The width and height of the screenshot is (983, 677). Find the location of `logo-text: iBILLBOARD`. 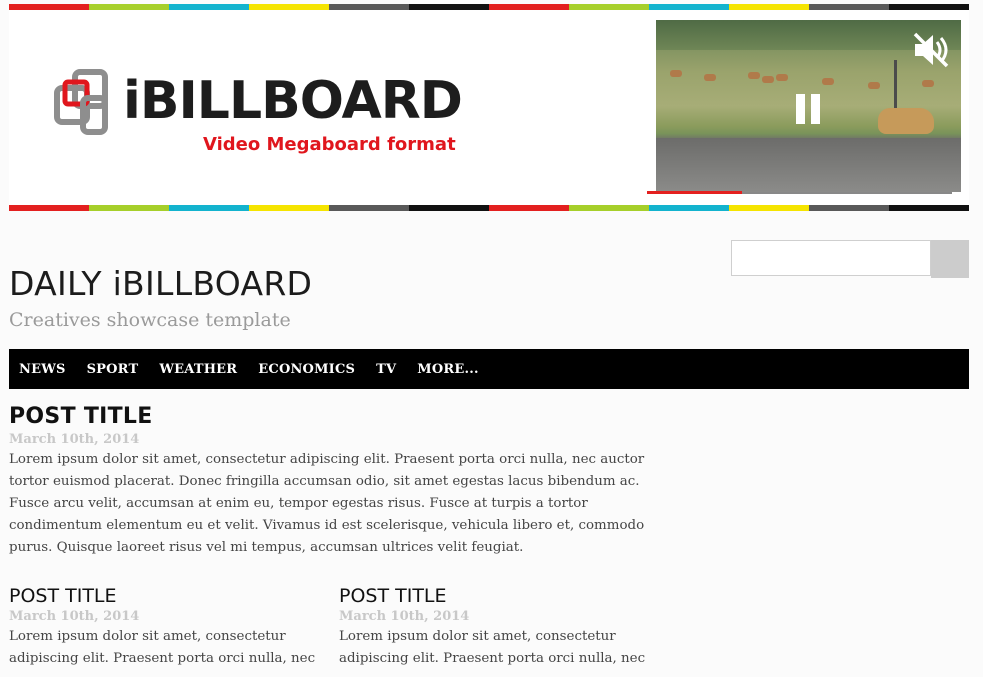

logo-text: iBILLBOARD is located at coordinates (293, 101).